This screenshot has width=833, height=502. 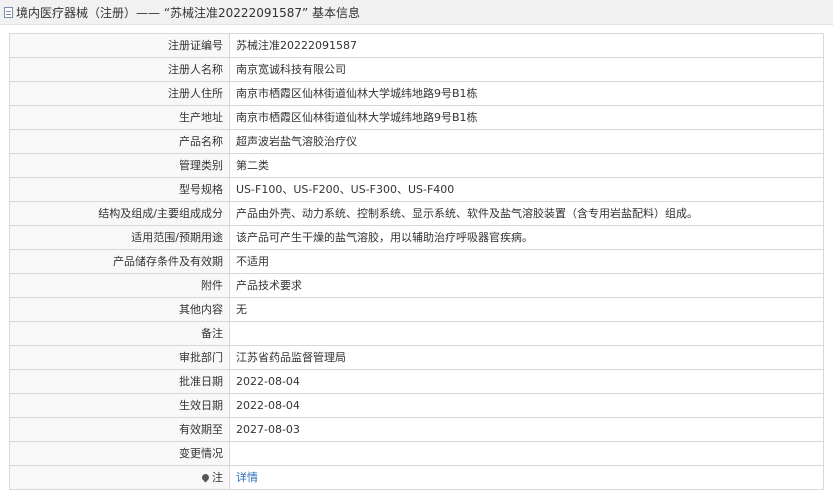 What do you see at coordinates (188, 12) in the screenshot?
I see `page-title: 境内医疗器械（注册）—— “苏械注准20222091587” 基本信息` at bounding box center [188, 12].